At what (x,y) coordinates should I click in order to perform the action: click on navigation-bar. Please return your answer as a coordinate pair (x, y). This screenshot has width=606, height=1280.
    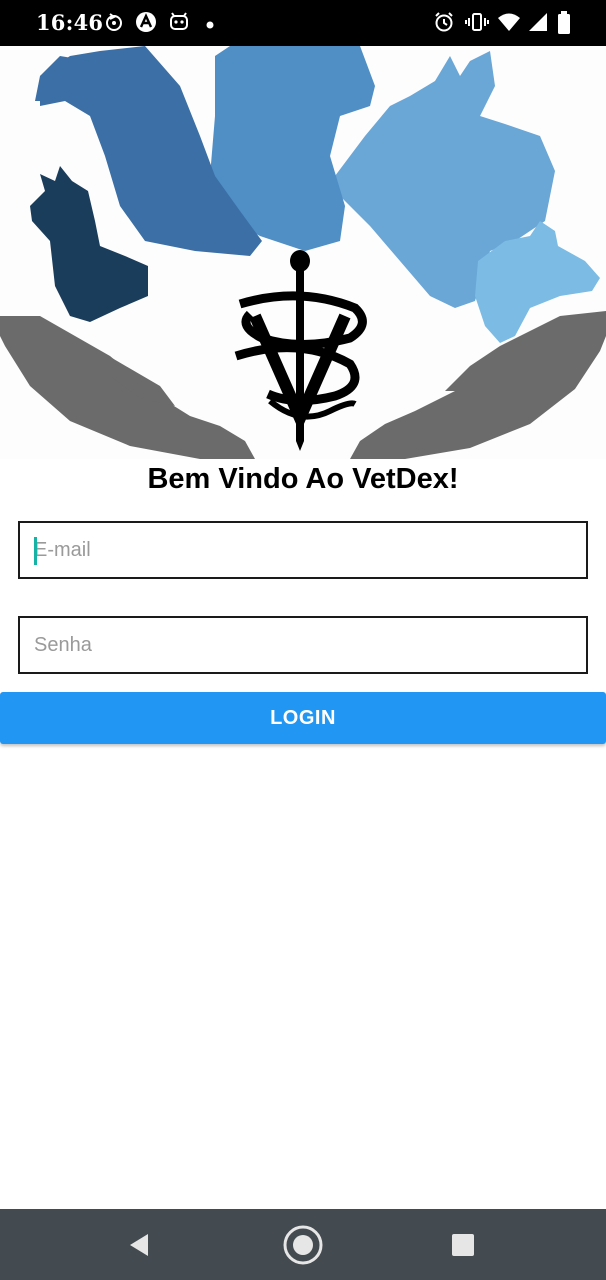
    Looking at the image, I should click on (303, 1244).